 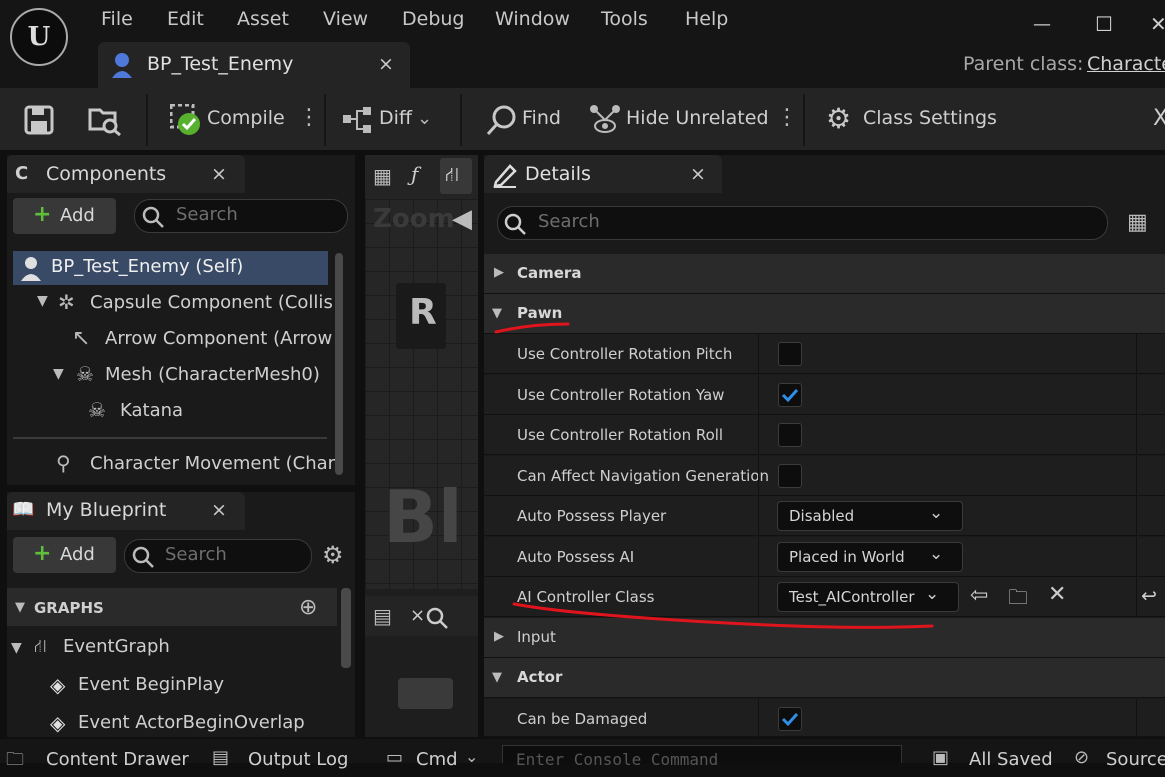 What do you see at coordinates (263, 19) in the screenshot?
I see `menu-asset: Asset` at bounding box center [263, 19].